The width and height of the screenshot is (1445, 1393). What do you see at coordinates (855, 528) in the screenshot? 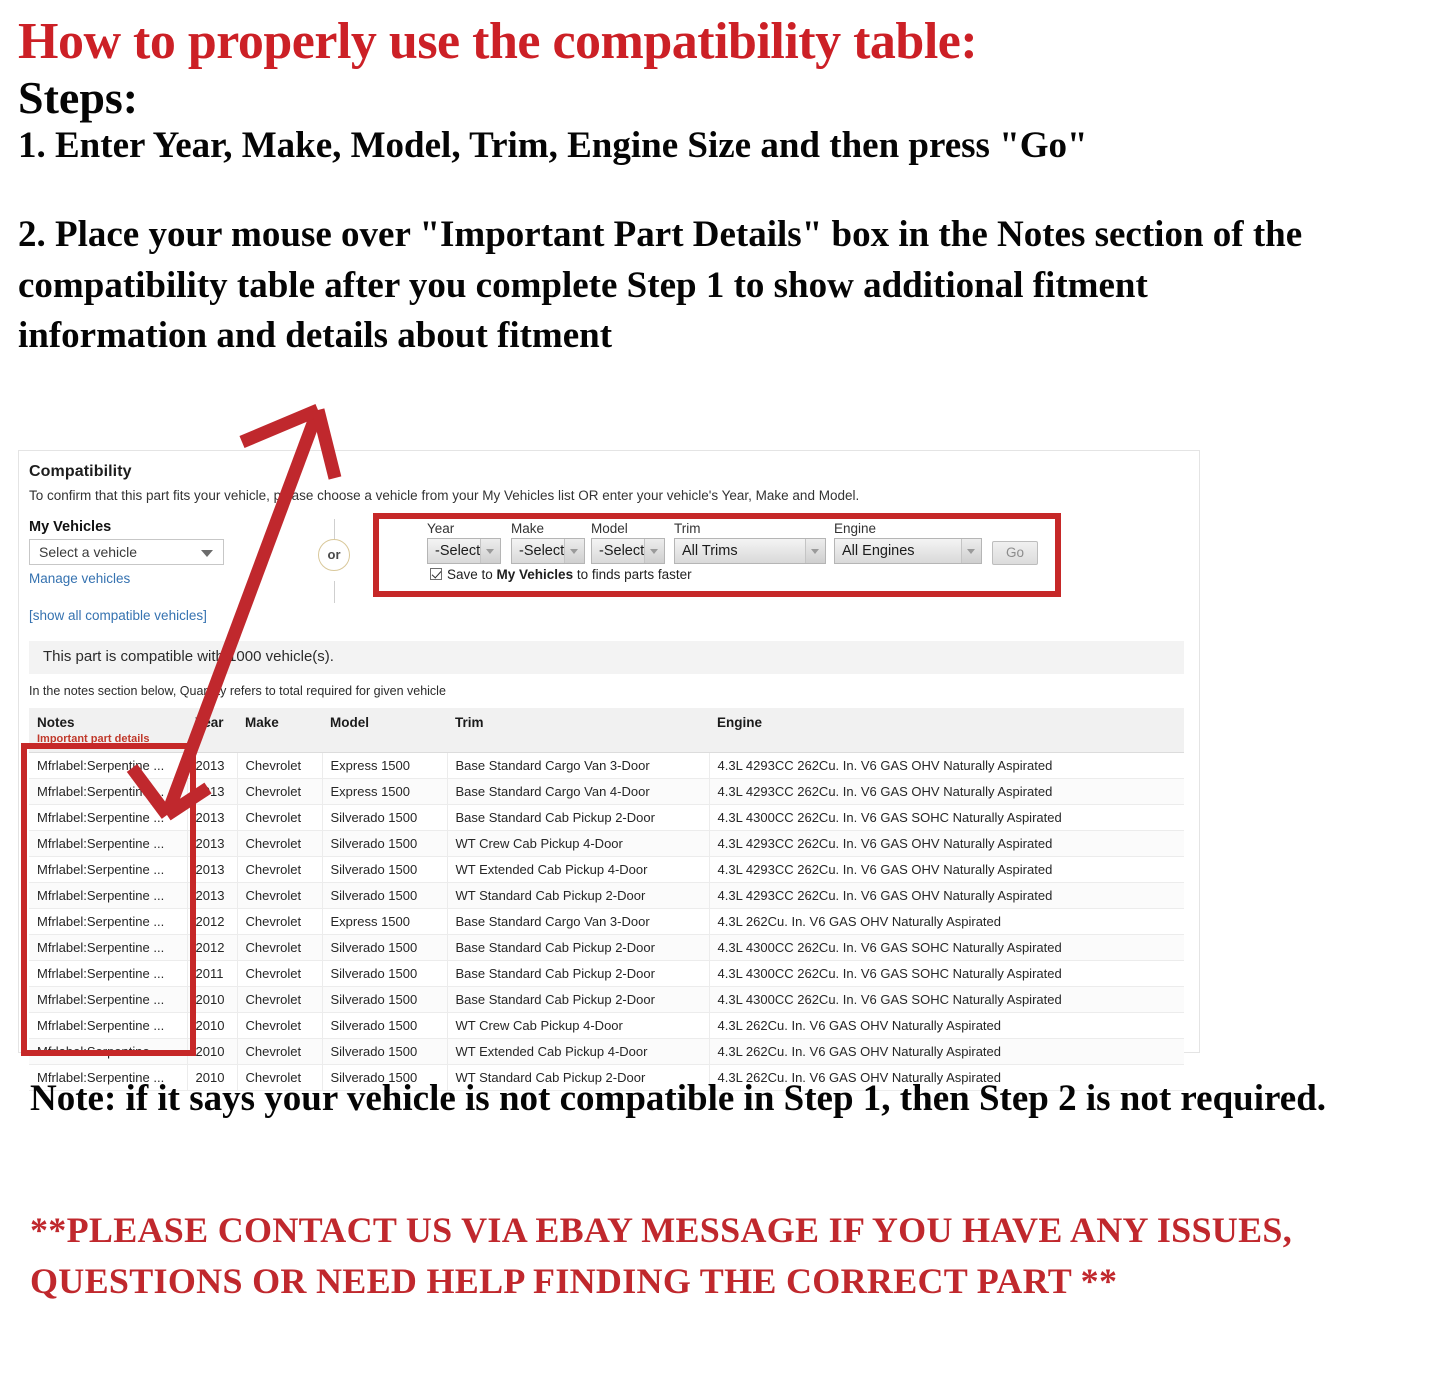
I see `engine-field-label: Engine` at bounding box center [855, 528].